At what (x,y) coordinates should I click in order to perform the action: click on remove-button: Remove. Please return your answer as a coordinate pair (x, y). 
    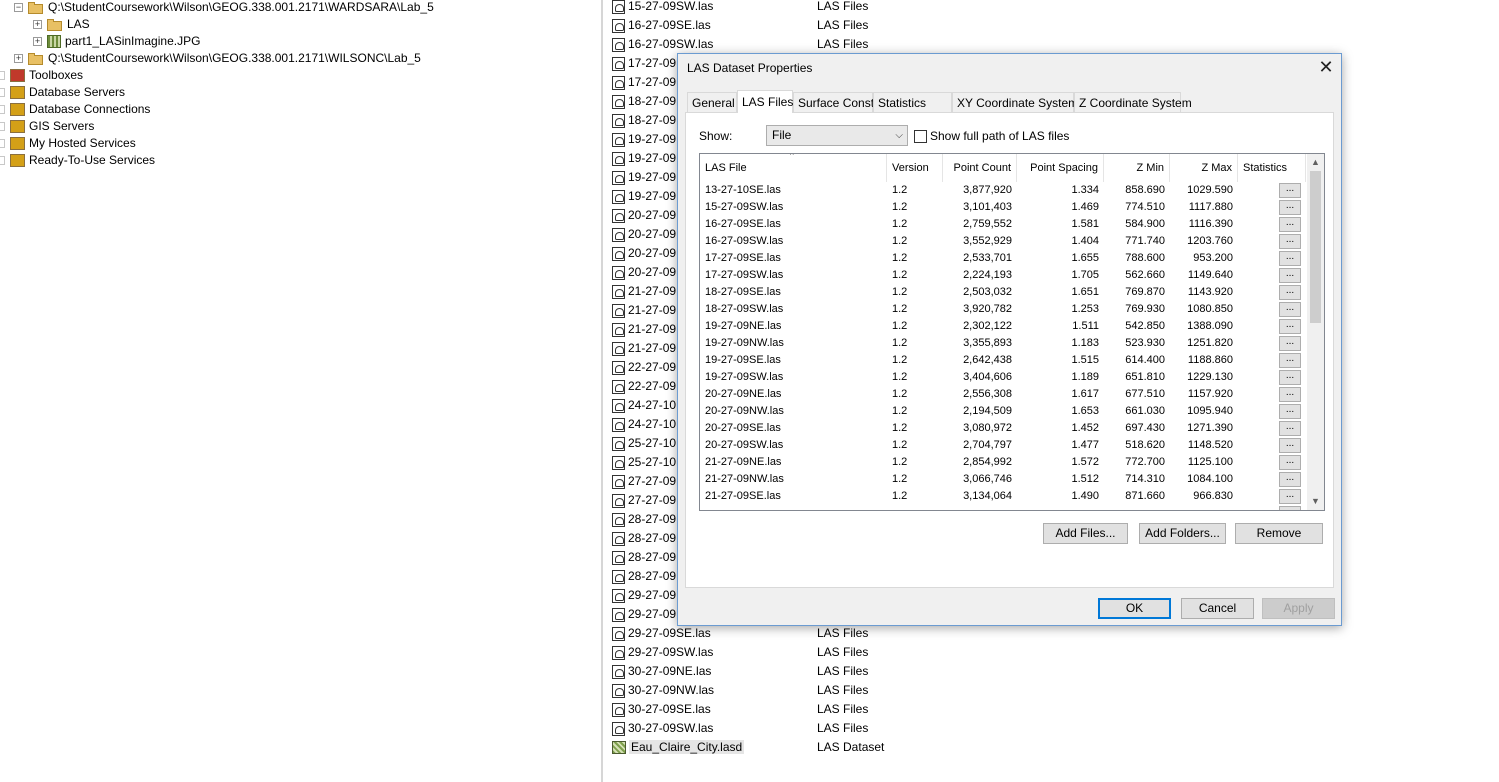
    Looking at the image, I should click on (1279, 533).